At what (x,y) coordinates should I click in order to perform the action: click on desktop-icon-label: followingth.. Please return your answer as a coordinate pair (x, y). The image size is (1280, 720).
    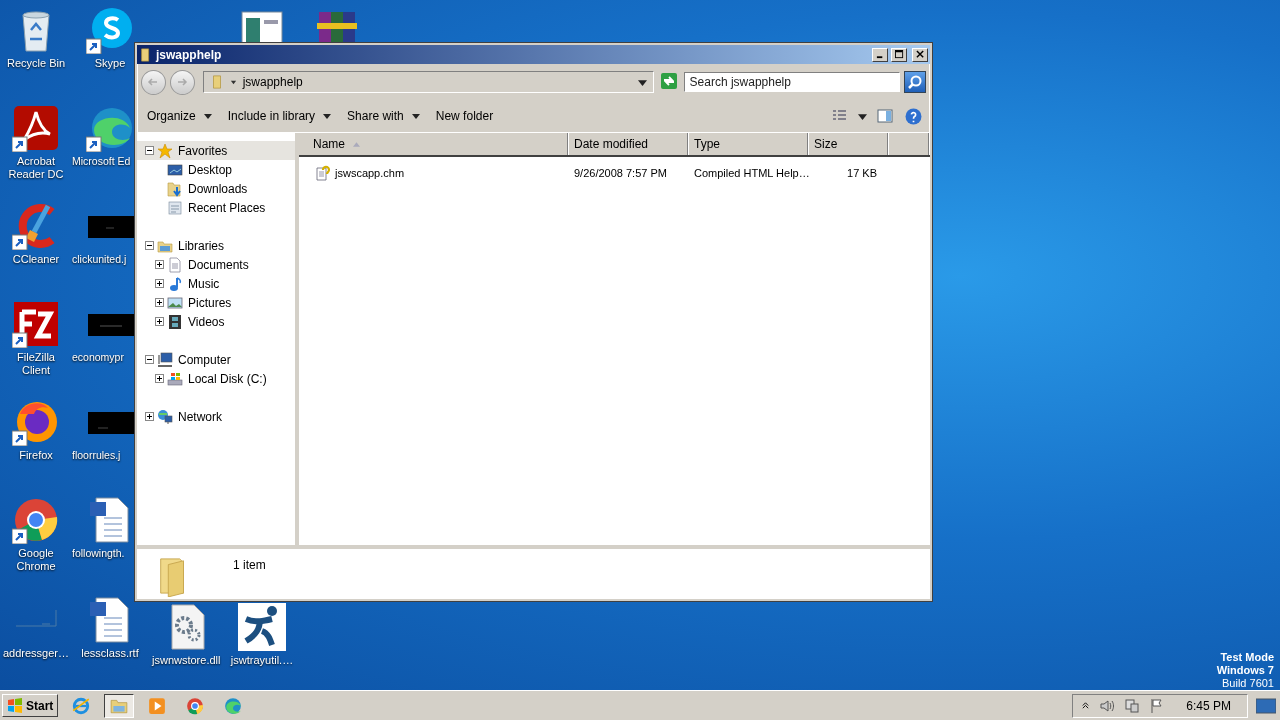
    Looking at the image, I should click on (98, 553).